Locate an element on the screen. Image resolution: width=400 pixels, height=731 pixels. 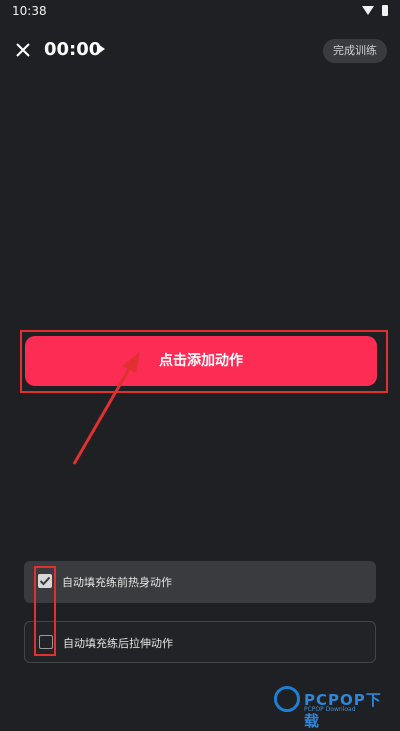
close-icon is located at coordinates (23, 50).